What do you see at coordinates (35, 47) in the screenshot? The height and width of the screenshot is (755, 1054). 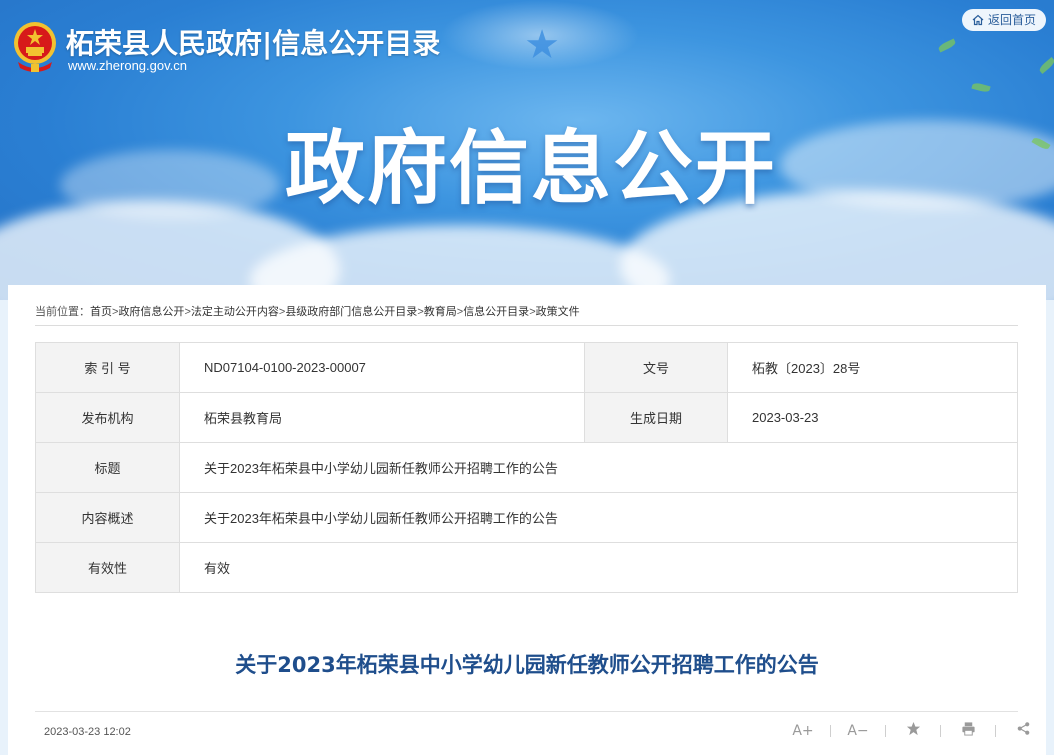 I see `national-emblem-icon` at bounding box center [35, 47].